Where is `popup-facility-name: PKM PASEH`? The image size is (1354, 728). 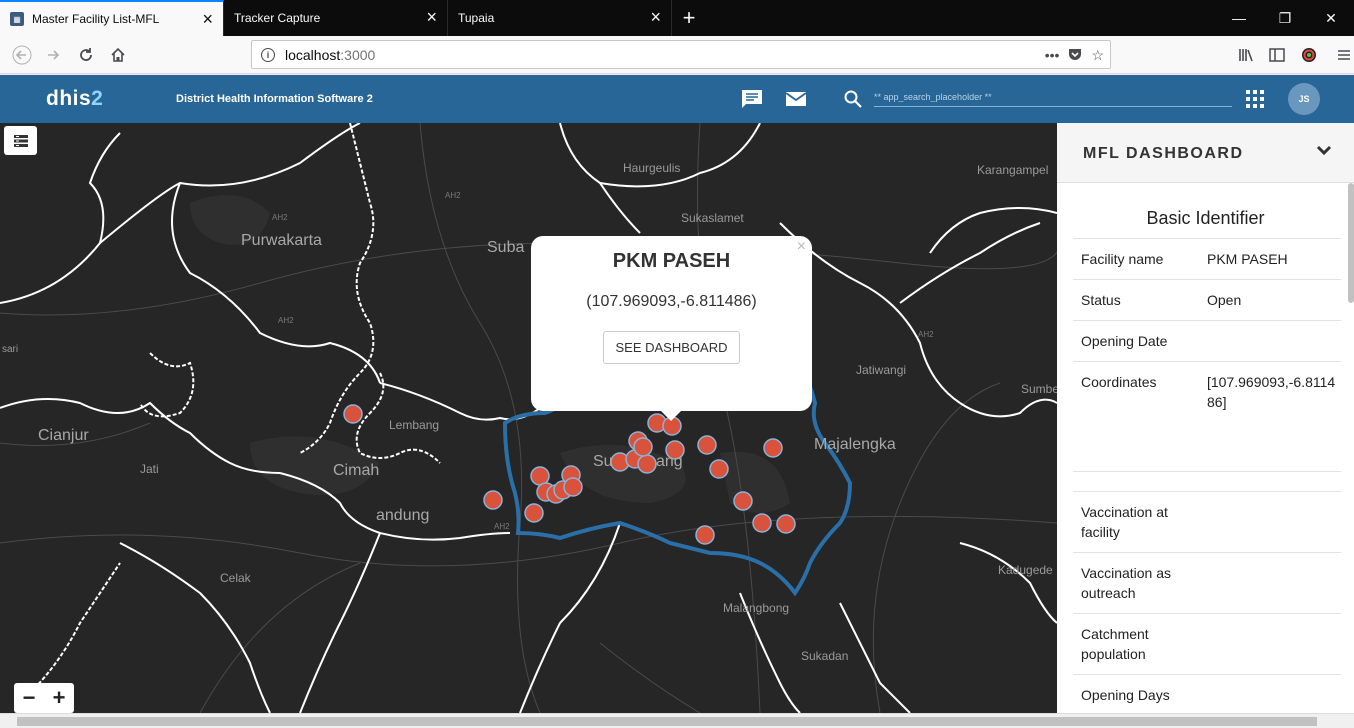
popup-facility-name: PKM PASEH is located at coordinates (671, 261).